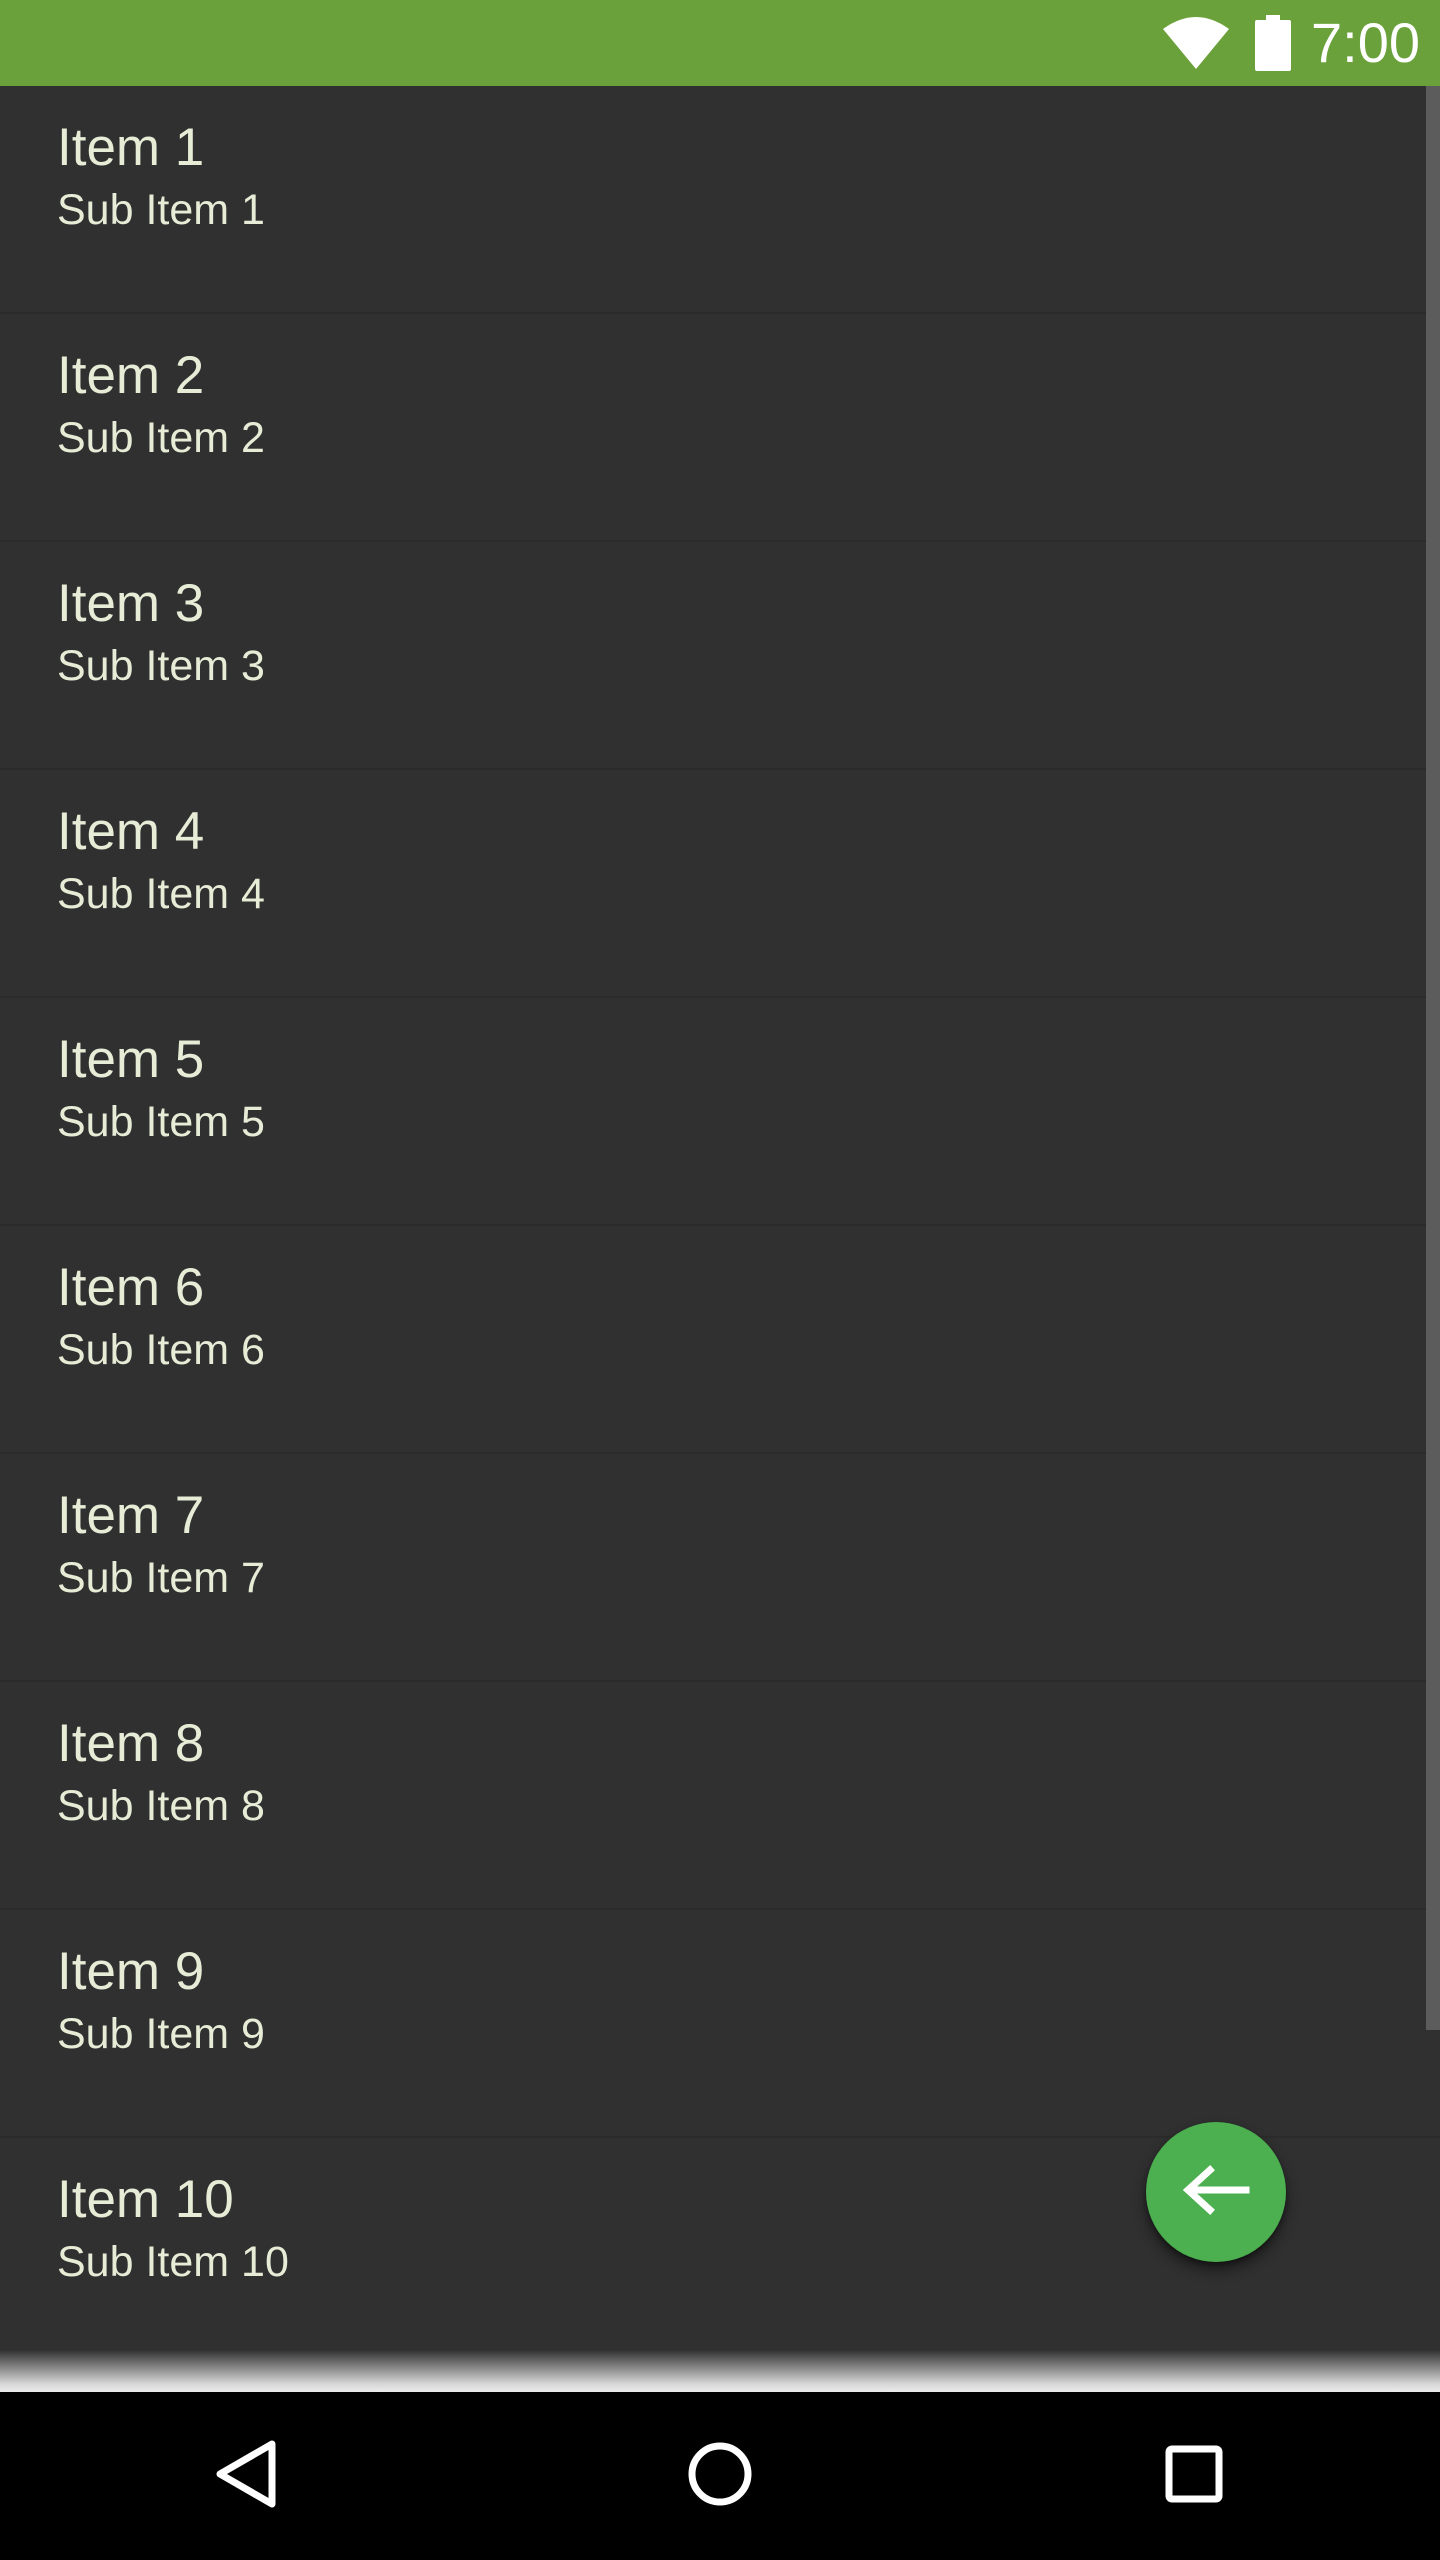 Image resolution: width=1440 pixels, height=2560 pixels. I want to click on nav-home-button, so click(720, 2476).